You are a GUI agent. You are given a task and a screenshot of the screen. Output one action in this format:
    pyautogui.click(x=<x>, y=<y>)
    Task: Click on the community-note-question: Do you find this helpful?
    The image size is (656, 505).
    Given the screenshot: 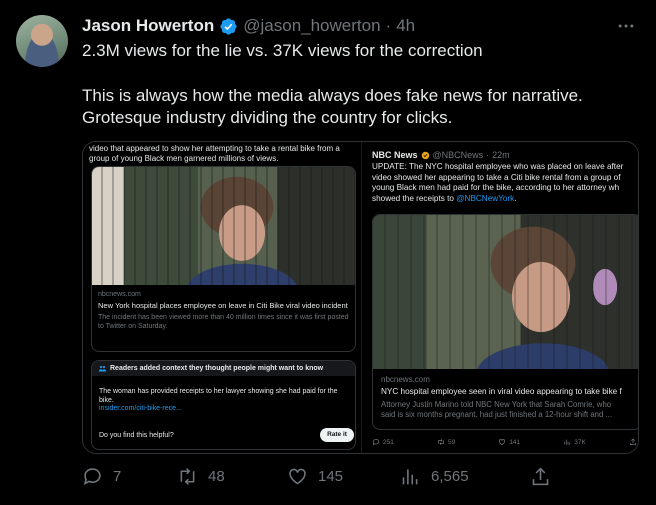 What is the action you would take?
    pyautogui.click(x=136, y=435)
    